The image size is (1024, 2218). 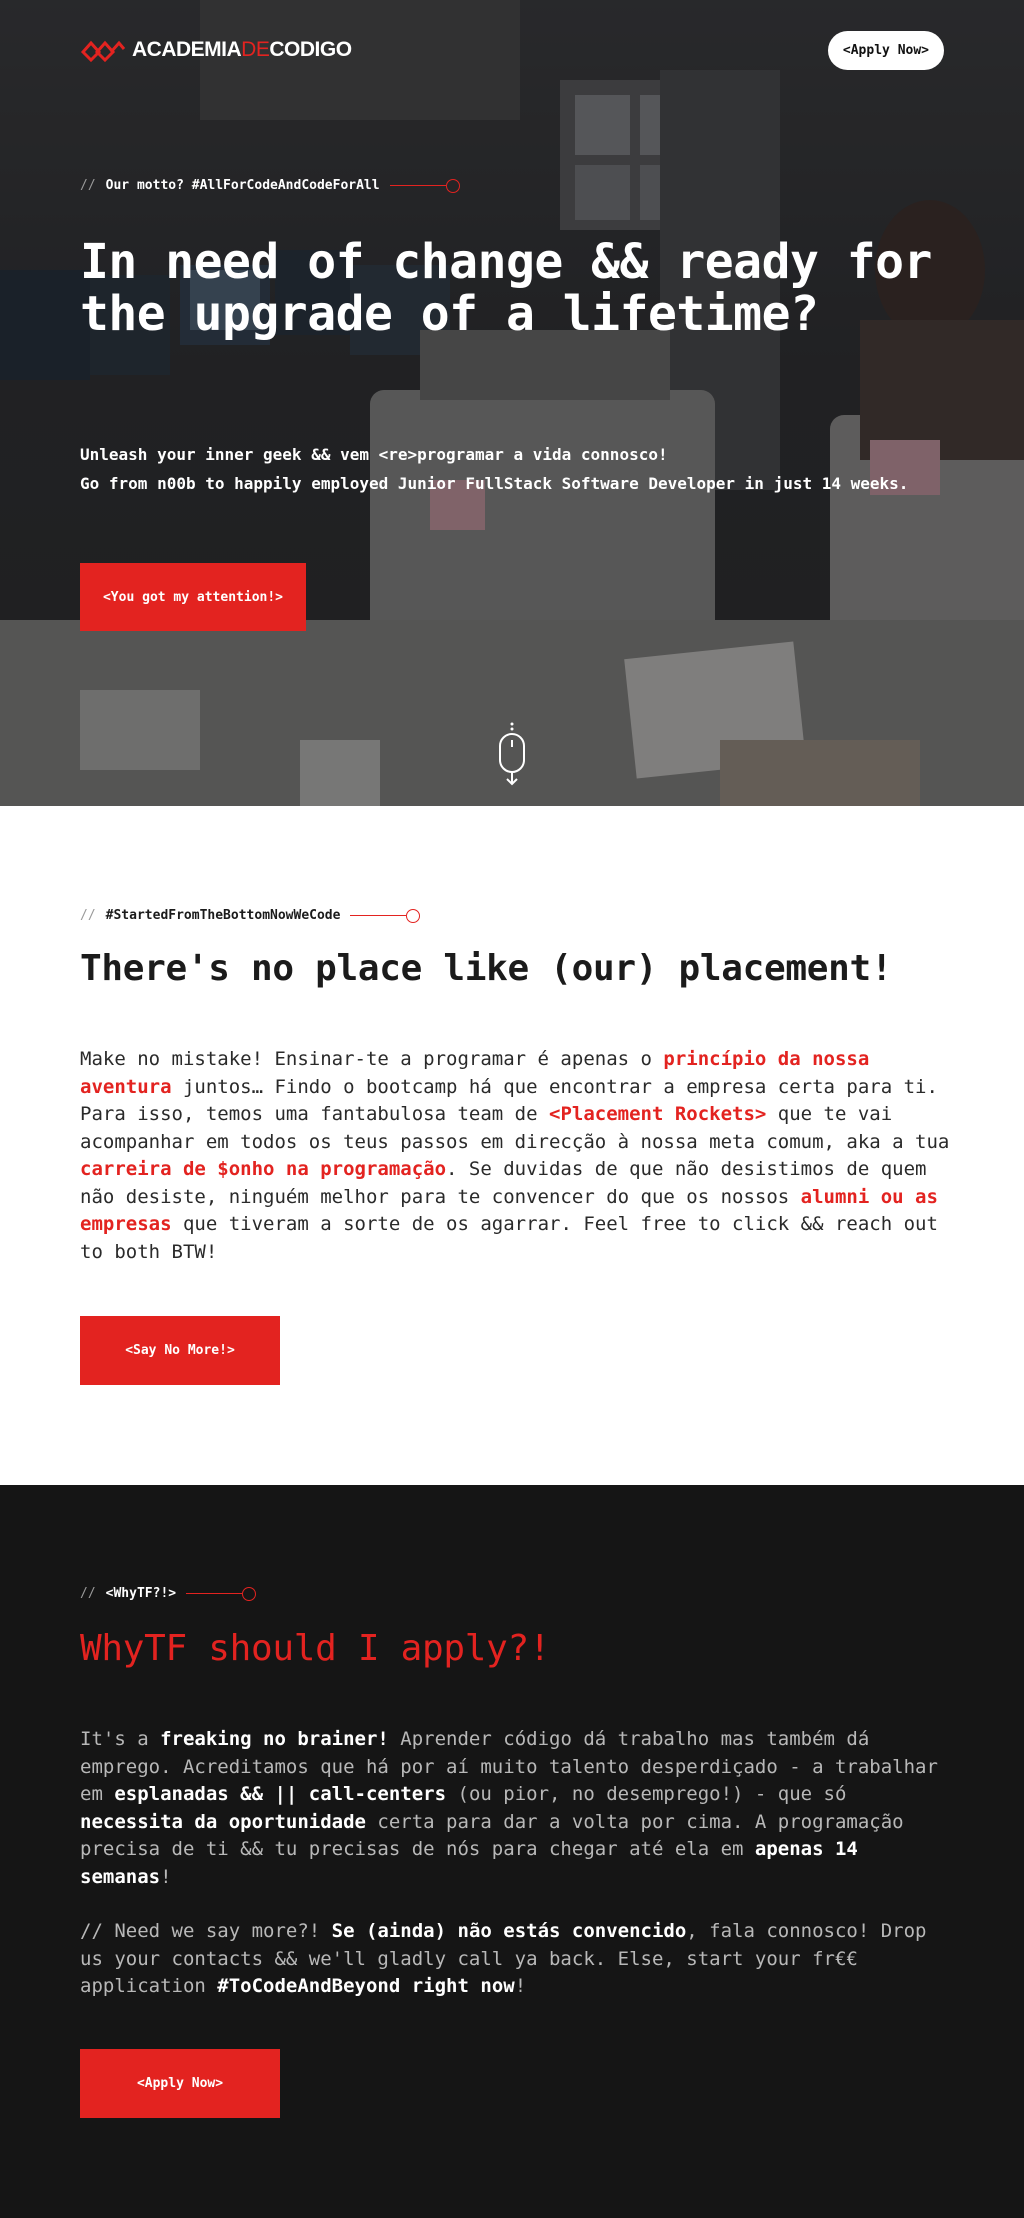 I want to click on logo: ACADEMIADECODIGO, so click(x=216, y=50).